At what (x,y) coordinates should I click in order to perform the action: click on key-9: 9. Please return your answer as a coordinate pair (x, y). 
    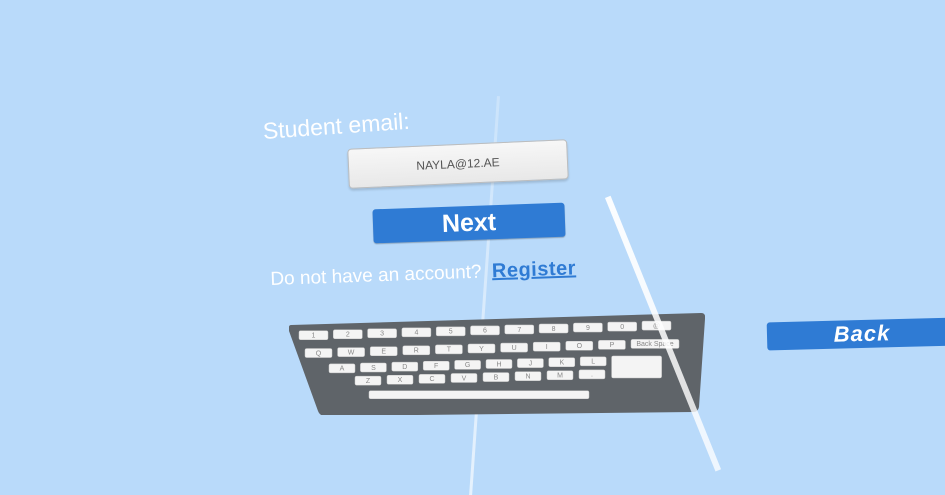
    Looking at the image, I should click on (588, 327).